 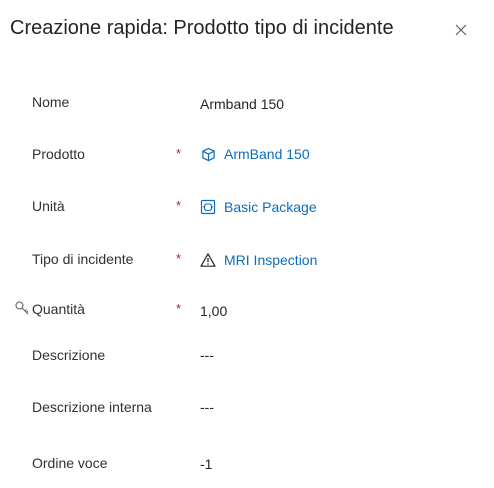 I want to click on field-value-quantita-text: 1,00, so click(x=214, y=311).